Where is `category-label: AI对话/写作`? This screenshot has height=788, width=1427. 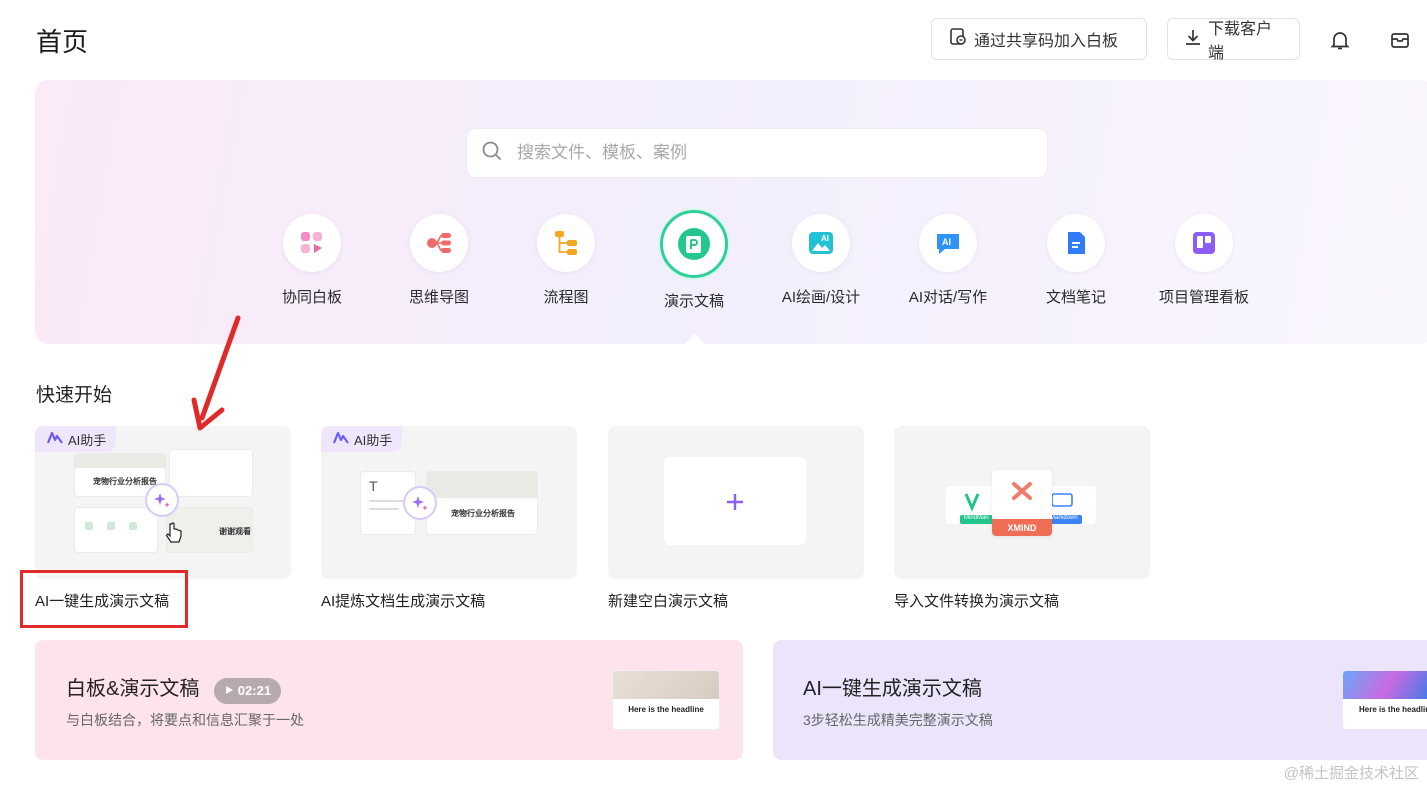
category-label: AI对话/写作 is located at coordinates (948, 297).